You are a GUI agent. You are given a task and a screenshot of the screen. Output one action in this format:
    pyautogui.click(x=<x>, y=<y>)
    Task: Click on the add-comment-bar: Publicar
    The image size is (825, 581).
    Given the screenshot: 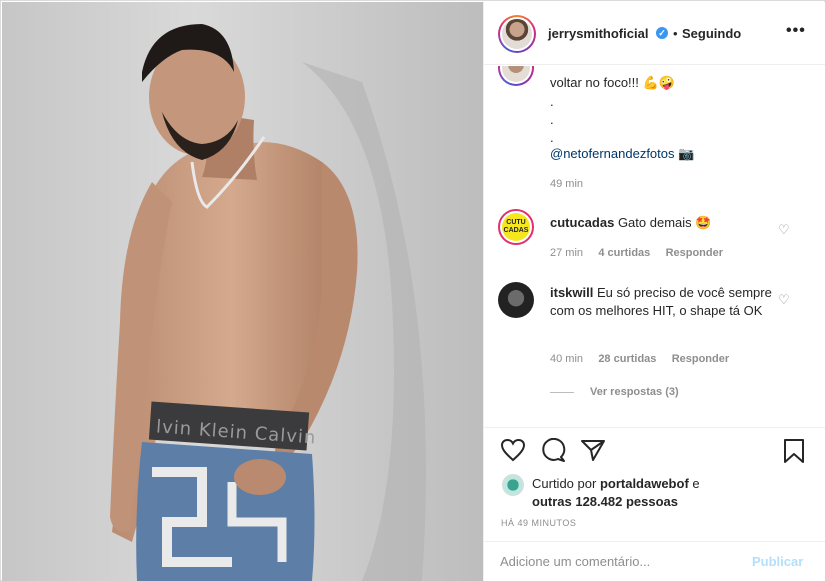 What is the action you would take?
    pyautogui.click(x=654, y=561)
    